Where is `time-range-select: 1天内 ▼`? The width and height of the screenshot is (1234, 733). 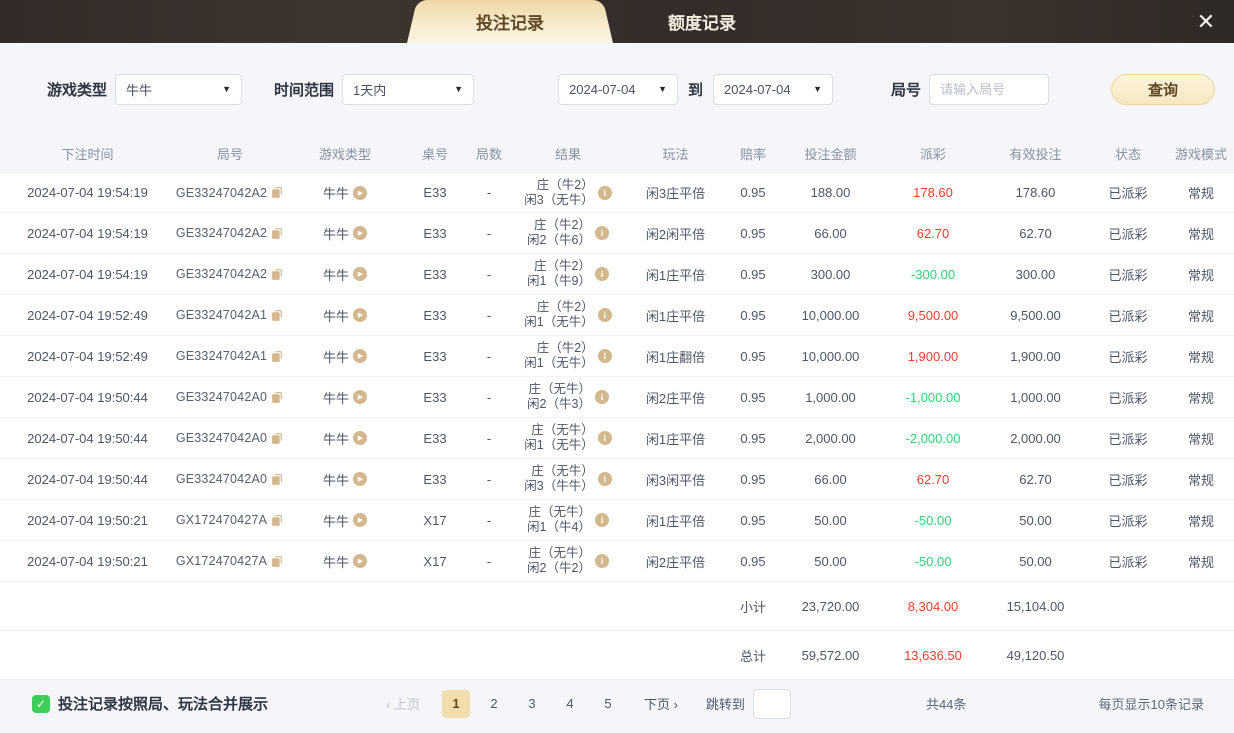 time-range-select: 1天内 ▼ is located at coordinates (408, 89).